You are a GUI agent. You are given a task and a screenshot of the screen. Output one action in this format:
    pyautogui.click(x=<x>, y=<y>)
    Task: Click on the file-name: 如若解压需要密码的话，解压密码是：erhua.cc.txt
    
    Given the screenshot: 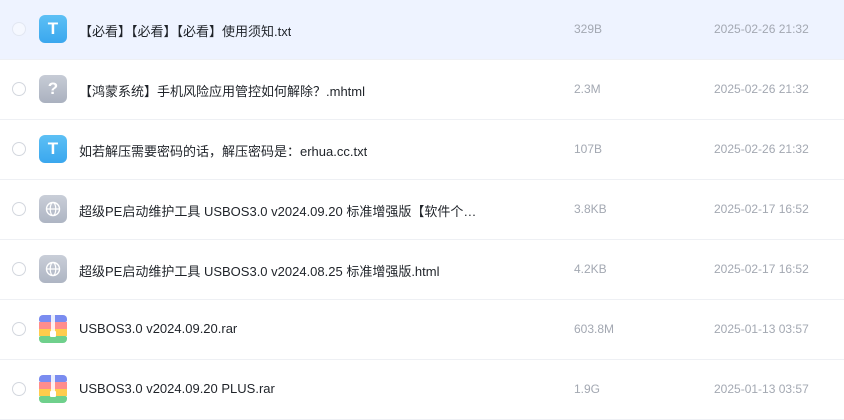 What is the action you would take?
    pyautogui.click(x=223, y=150)
    